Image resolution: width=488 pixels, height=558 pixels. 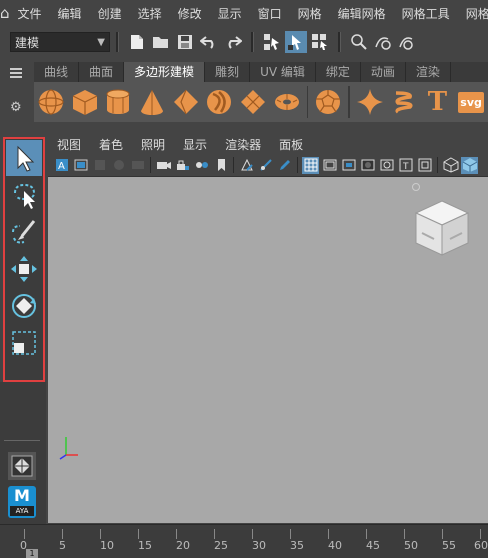 I want to click on menu-mesh-display: 网格, so click(x=473, y=13).